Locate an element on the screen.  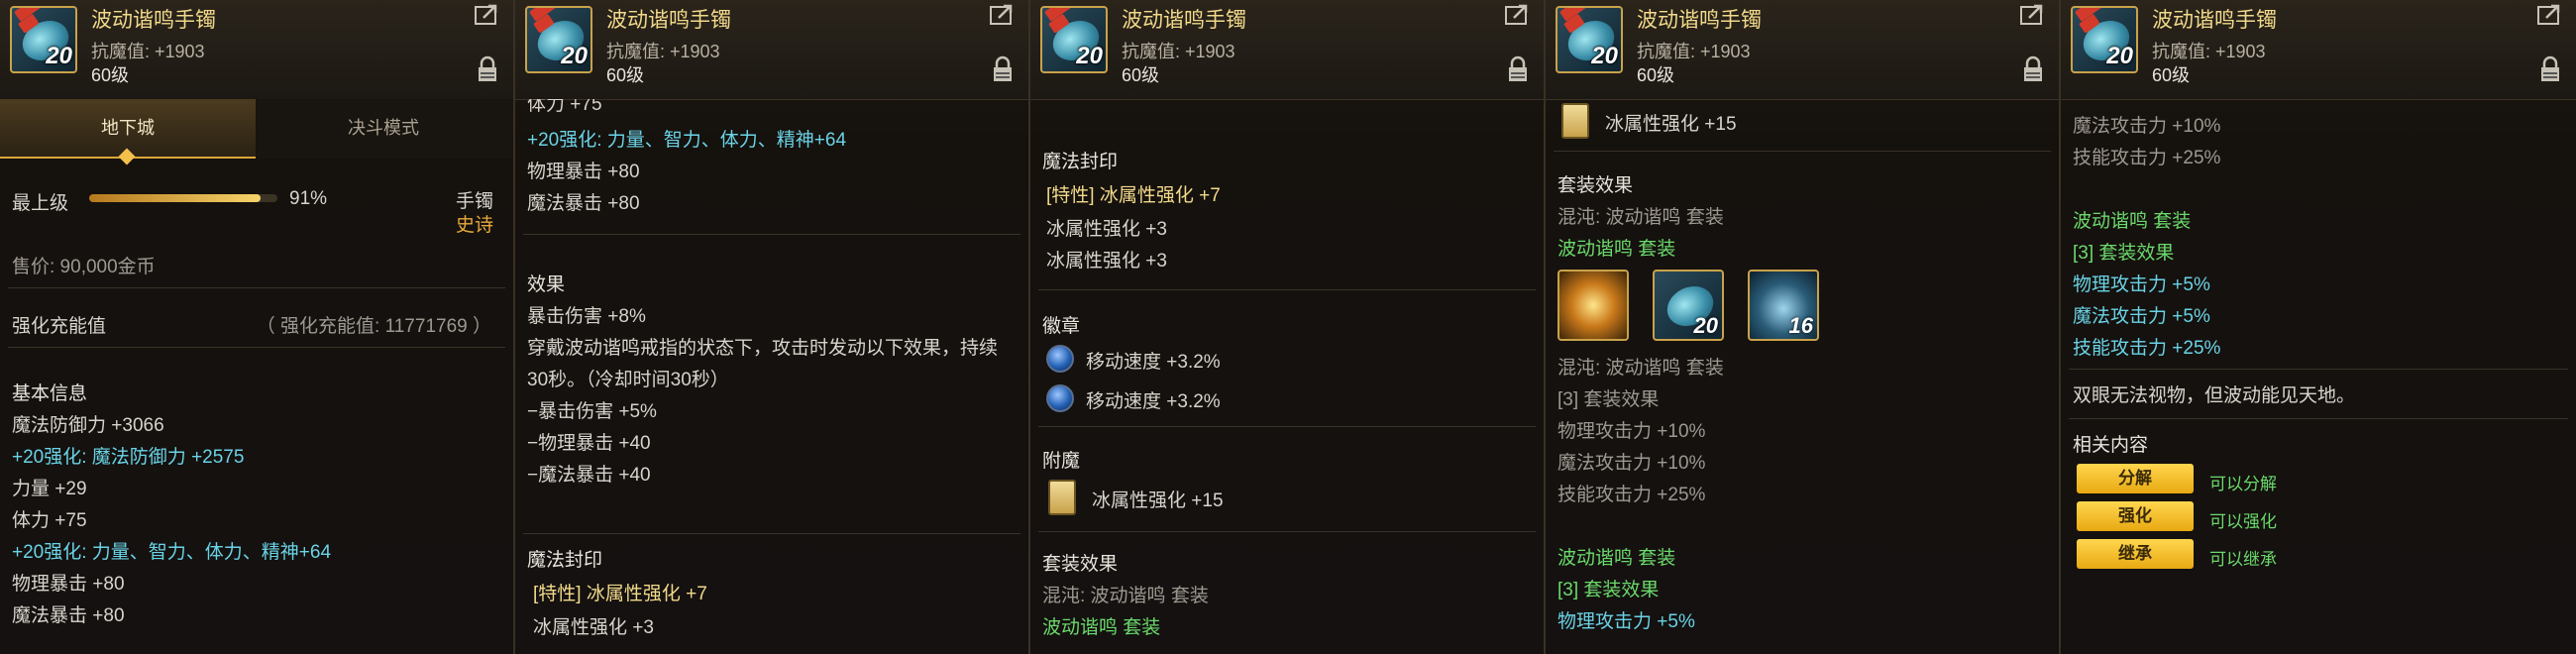
set-item-icons: 20 16 is located at coordinates (1696, 307).